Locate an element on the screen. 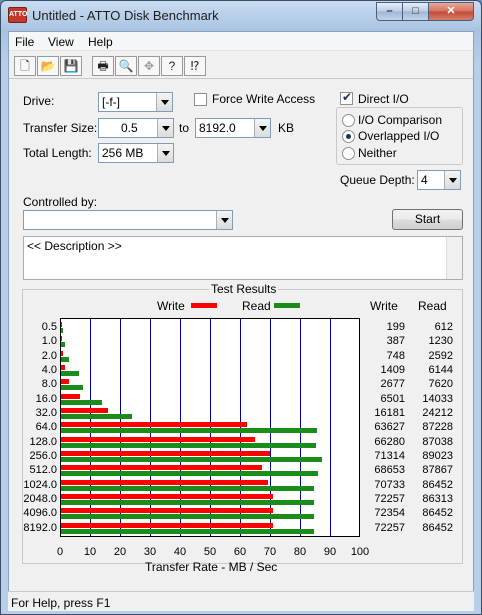 The image size is (482, 615). read-value: 612 is located at coordinates (443, 327).